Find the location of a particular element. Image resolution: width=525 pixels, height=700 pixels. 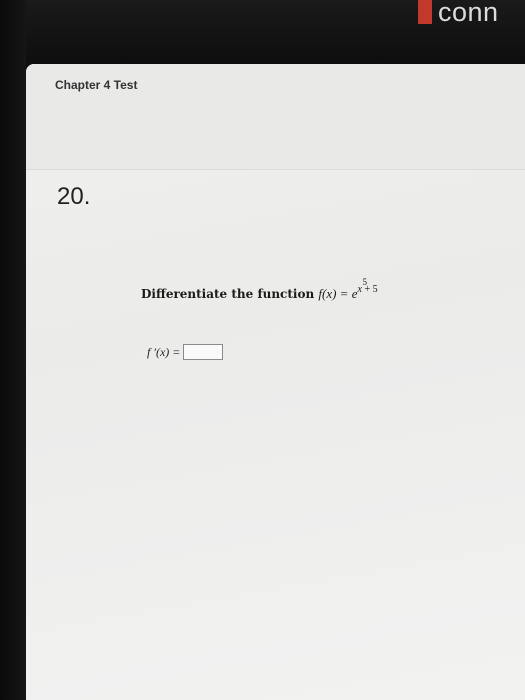

answer-row: f ′(x) = is located at coordinates (185, 352).